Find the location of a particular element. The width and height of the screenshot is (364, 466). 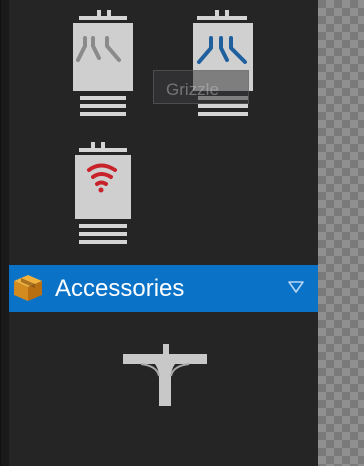

package-icon is located at coordinates (28, 288).